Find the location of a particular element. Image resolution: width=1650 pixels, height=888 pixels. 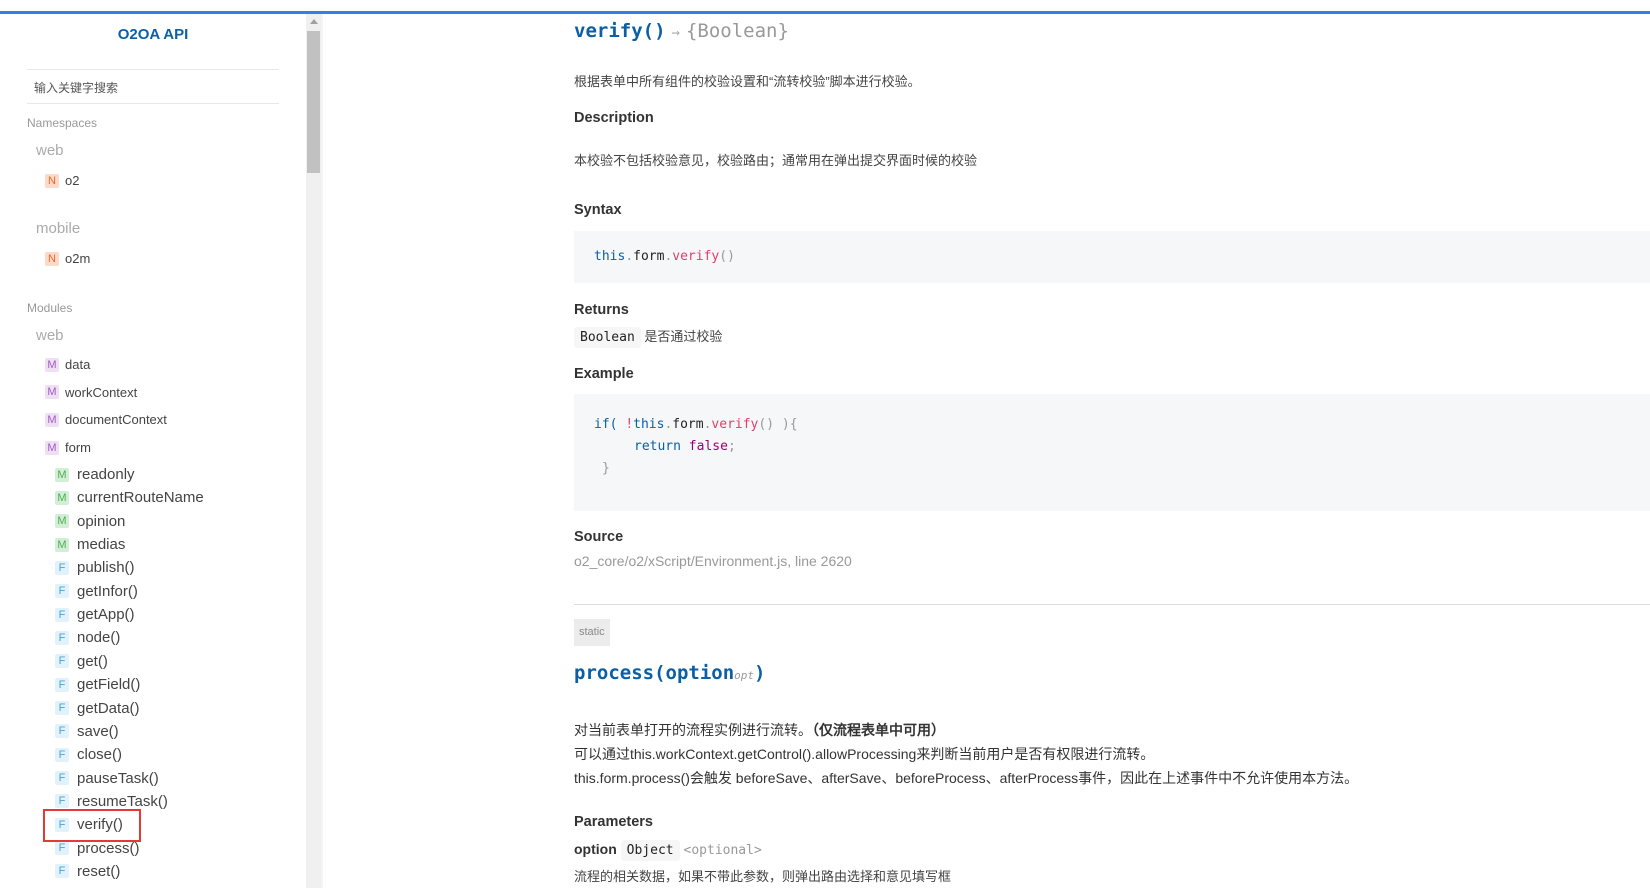

sidebar-item-get: Fget() is located at coordinates (81, 661).